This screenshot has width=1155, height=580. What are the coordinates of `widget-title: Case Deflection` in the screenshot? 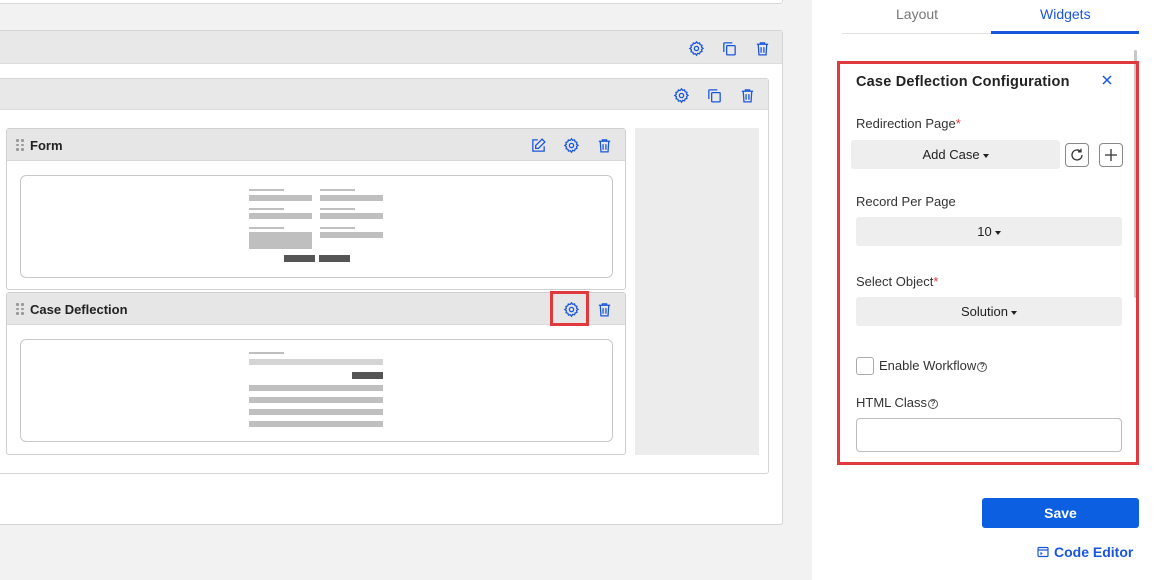 It's located at (79, 309).